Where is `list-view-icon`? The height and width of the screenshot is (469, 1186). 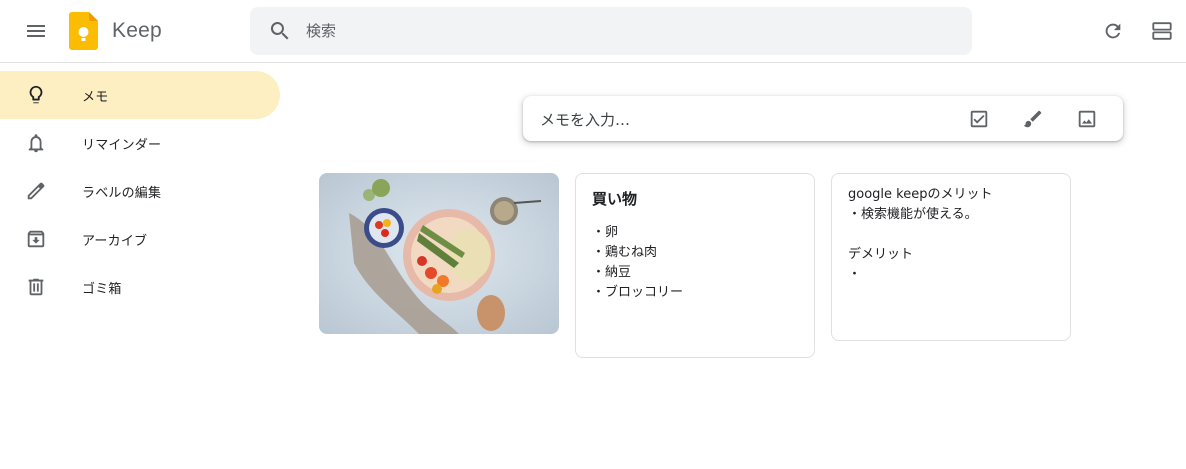 list-view-icon is located at coordinates (1162, 31).